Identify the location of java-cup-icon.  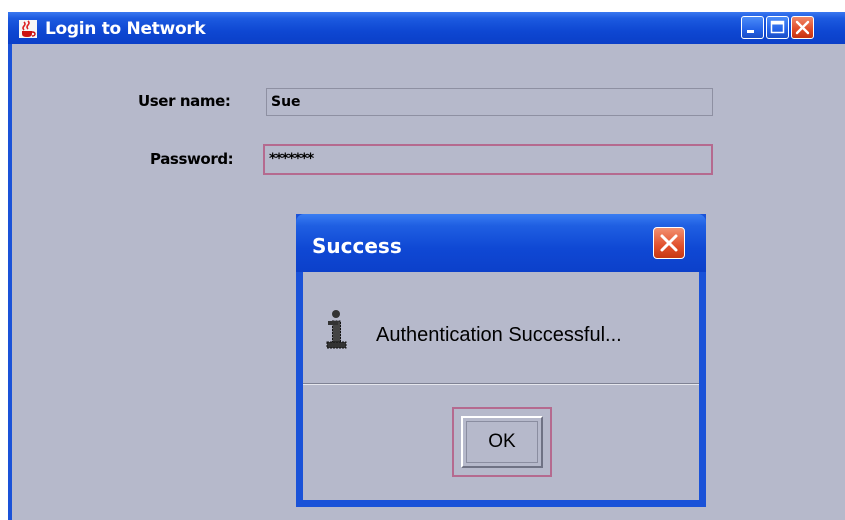
(28, 29).